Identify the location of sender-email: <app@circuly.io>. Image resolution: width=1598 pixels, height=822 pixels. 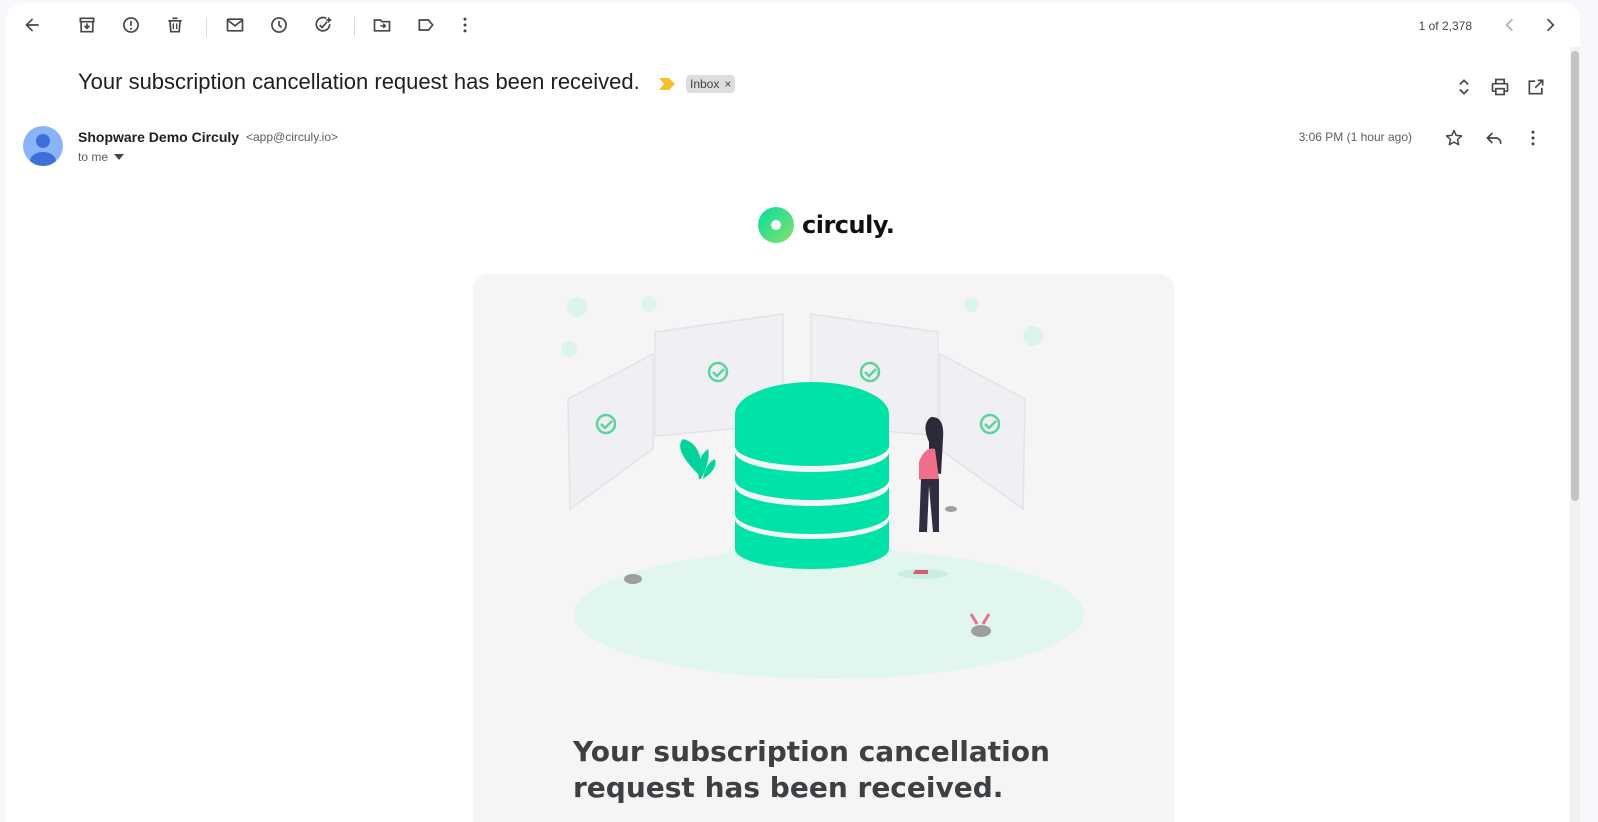
(292, 137).